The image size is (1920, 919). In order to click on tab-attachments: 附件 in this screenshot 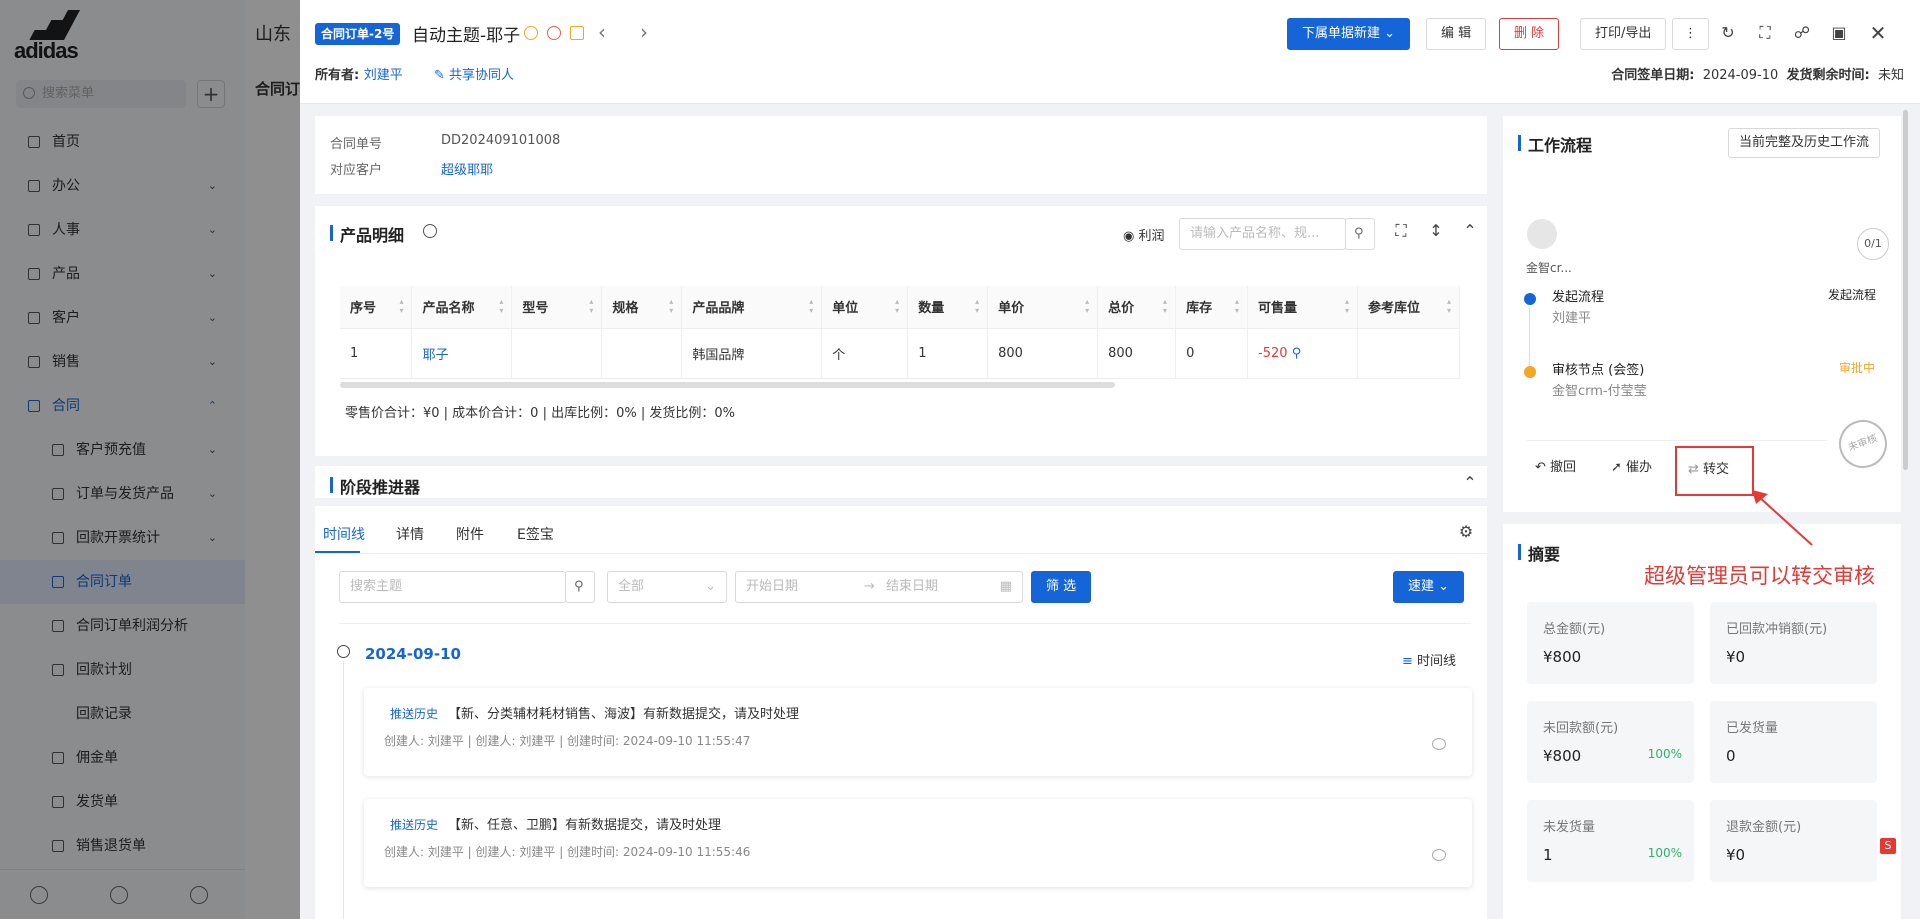, I will do `click(470, 534)`.